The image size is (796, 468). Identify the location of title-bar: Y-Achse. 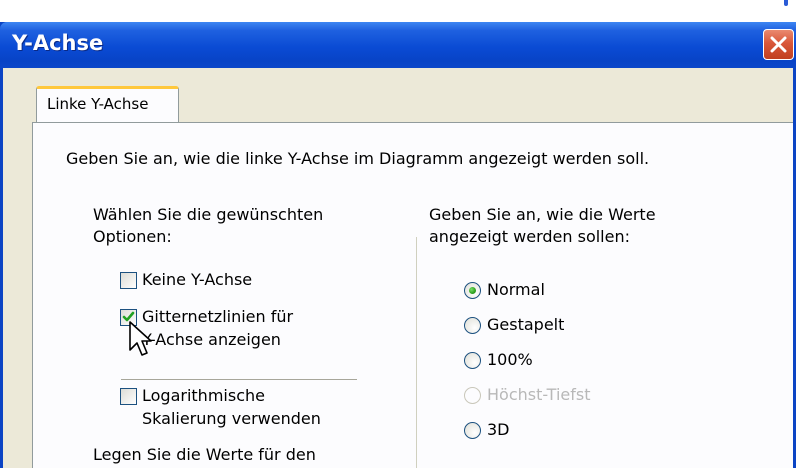
(398, 45).